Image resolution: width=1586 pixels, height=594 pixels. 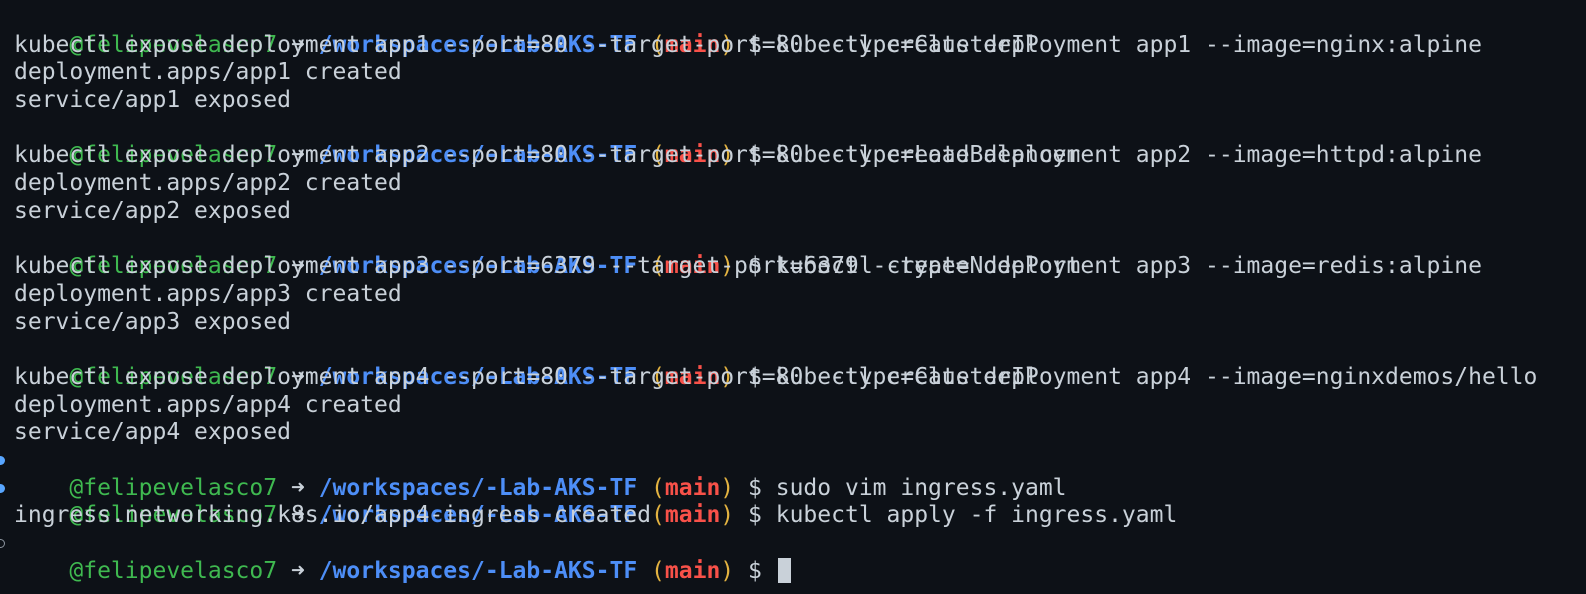 What do you see at coordinates (478, 570) in the screenshot?
I see `prompt-path: /workspaces/-Lab-AKS-TF` at bounding box center [478, 570].